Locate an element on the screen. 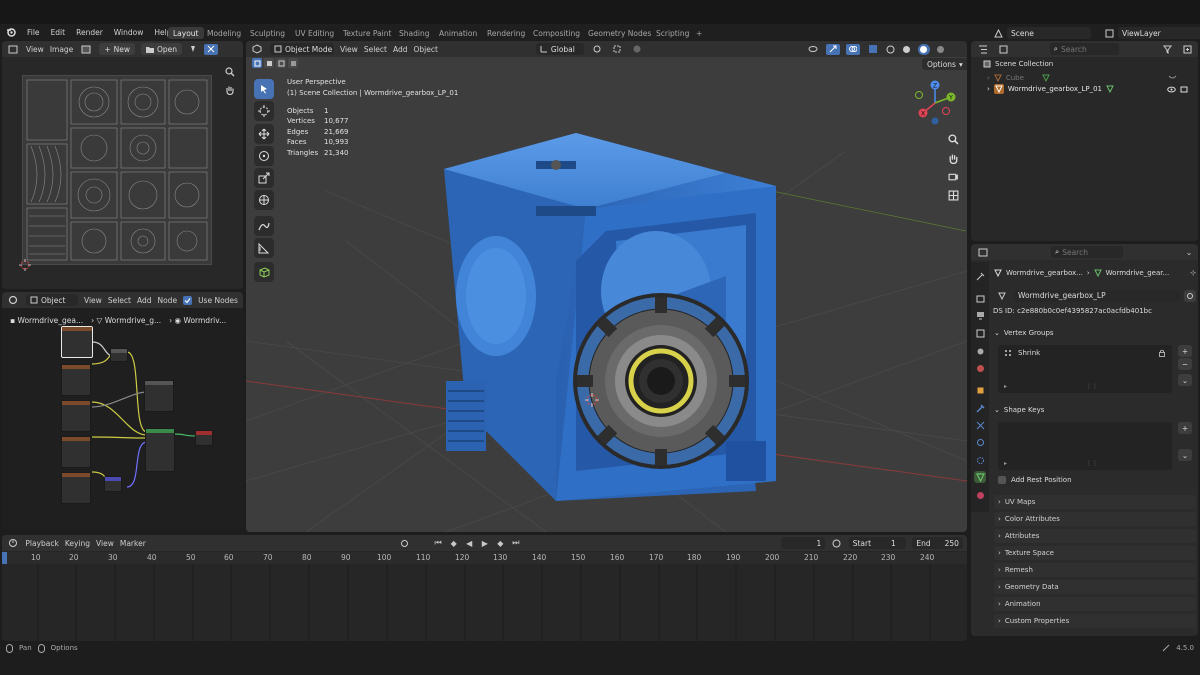 The image size is (1200, 675). particles-tab-icon is located at coordinates (980, 425).